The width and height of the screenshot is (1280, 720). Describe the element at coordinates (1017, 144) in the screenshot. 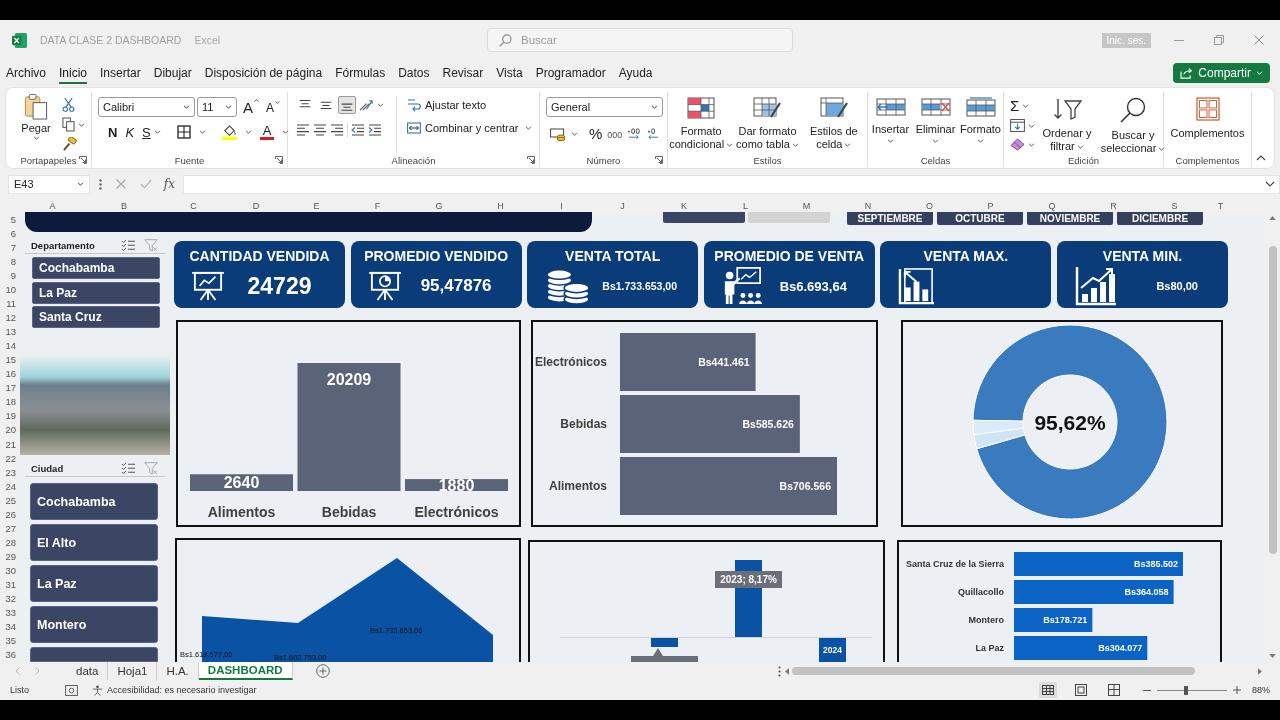

I see `eraser-icon` at that location.